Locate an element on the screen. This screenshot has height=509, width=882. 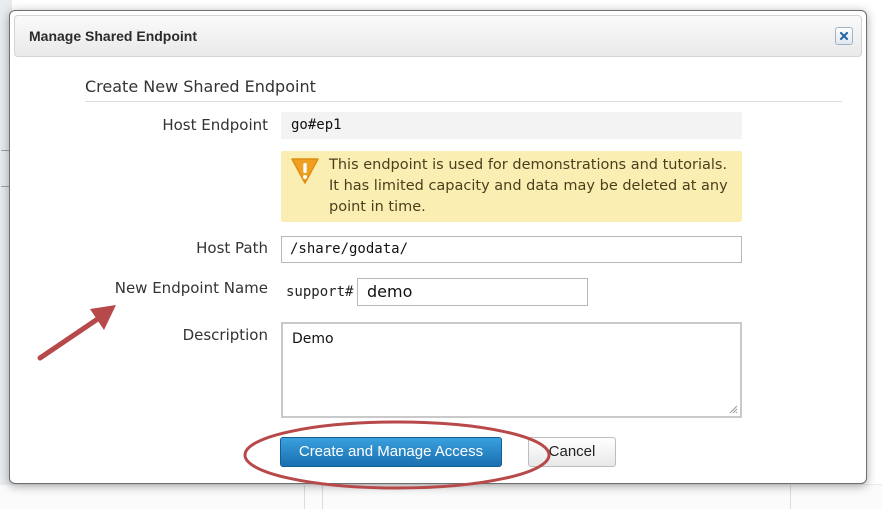
description-textarea: Demo is located at coordinates (511, 370).